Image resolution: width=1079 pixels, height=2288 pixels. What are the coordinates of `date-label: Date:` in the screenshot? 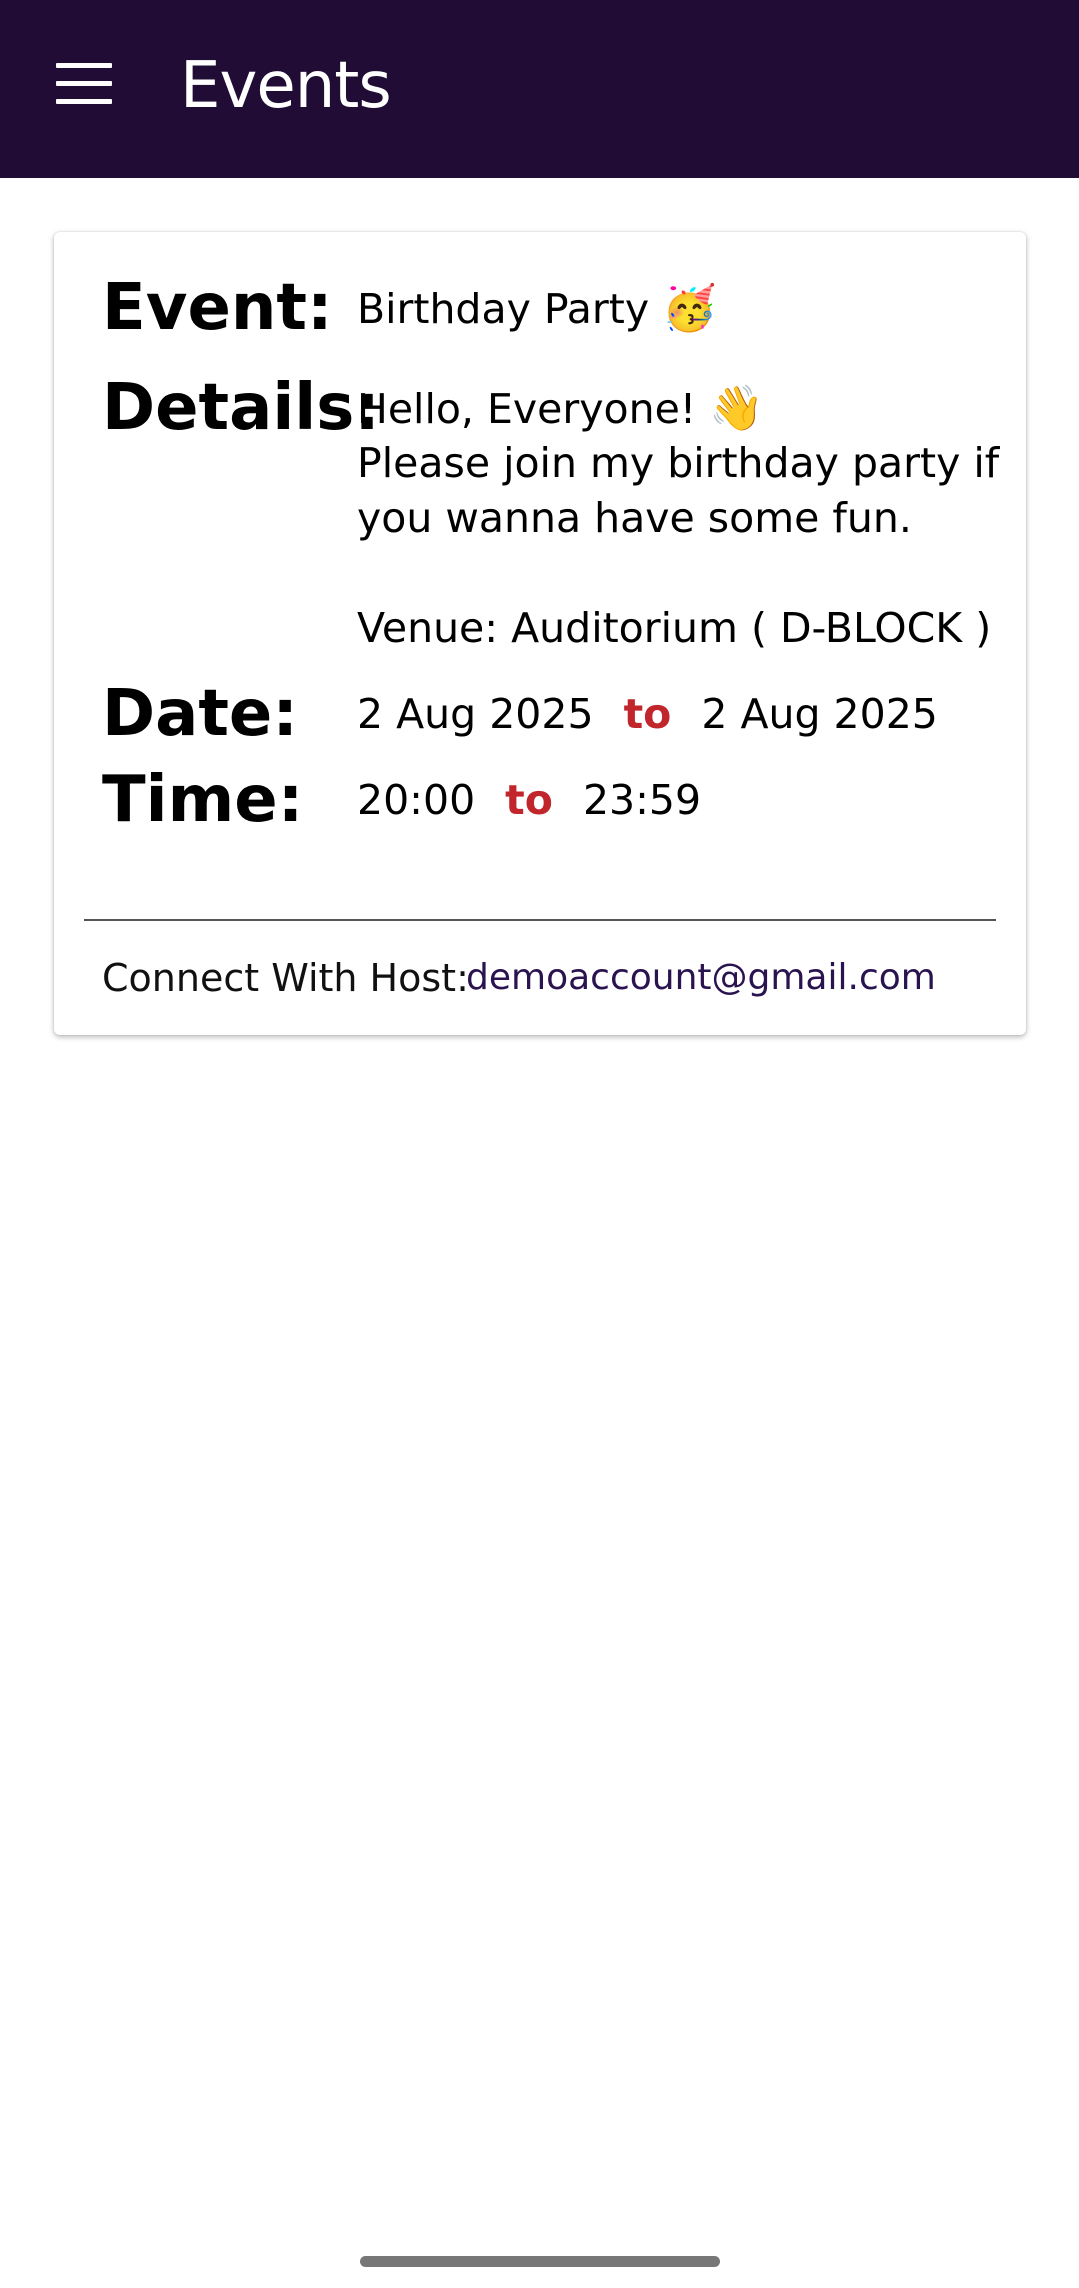 It's located at (200, 714).